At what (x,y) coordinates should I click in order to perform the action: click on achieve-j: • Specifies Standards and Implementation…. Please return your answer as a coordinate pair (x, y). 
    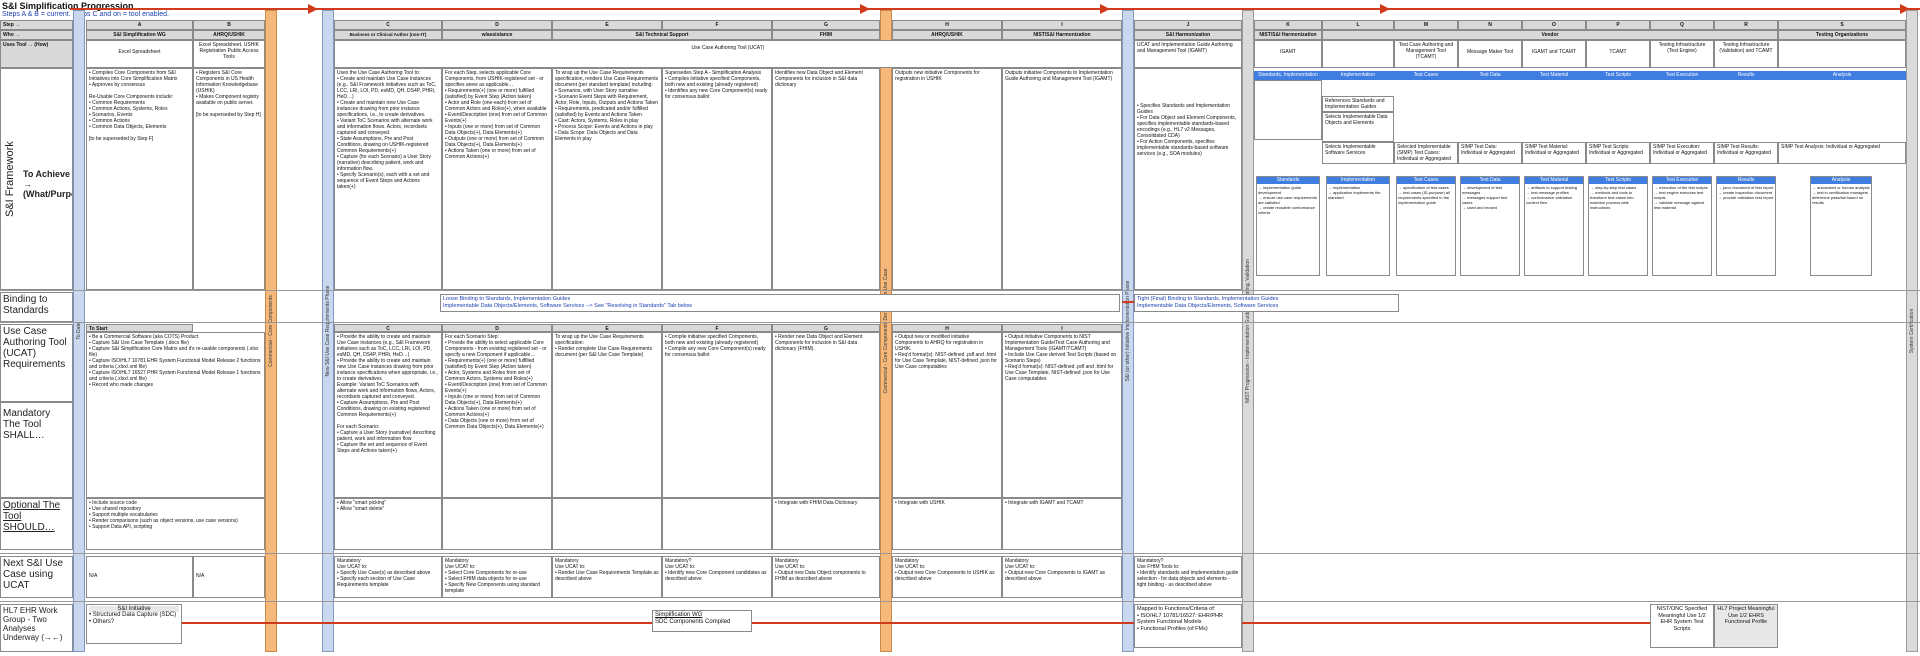
    Looking at the image, I should click on (1188, 179).